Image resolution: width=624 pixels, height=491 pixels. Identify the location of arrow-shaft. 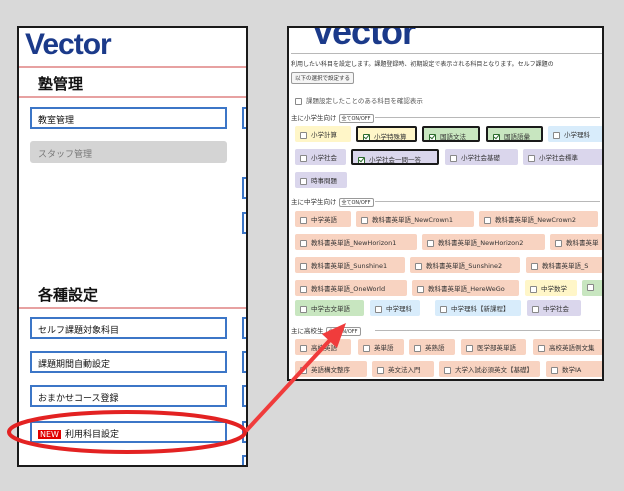
(288, 385).